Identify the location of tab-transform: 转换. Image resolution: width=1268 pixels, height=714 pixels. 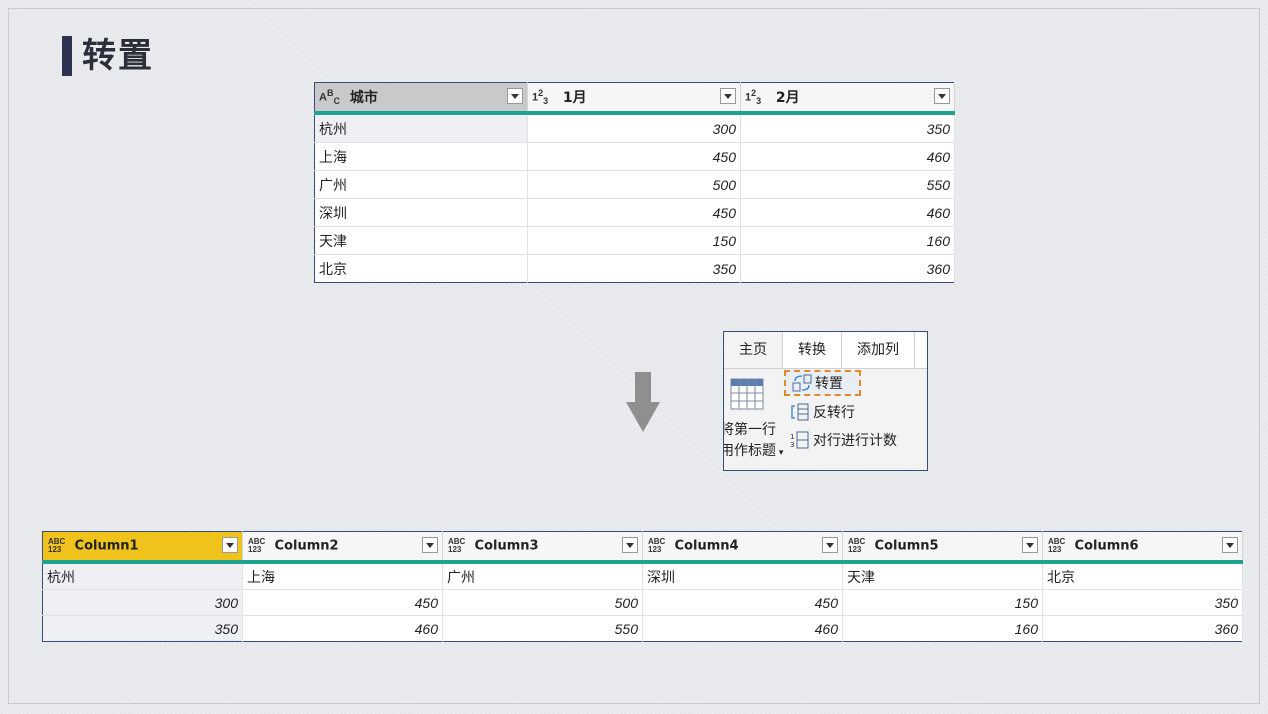
(812, 350).